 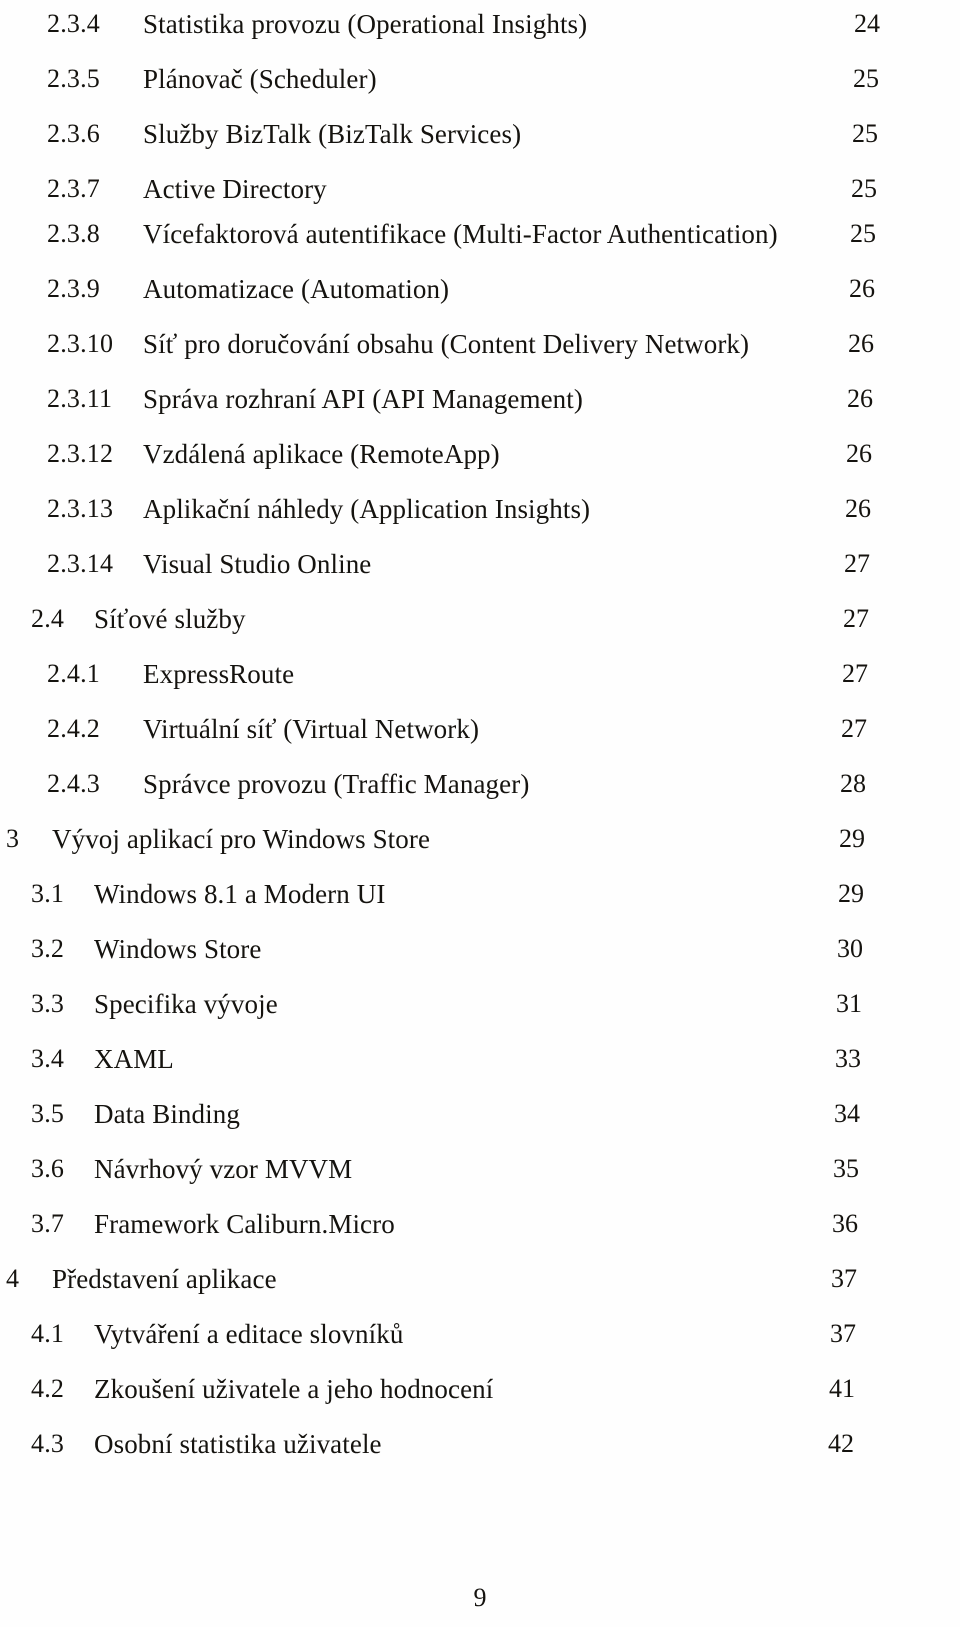 I want to click on toc-entry-title: ExpressRoute, so click(x=219, y=674).